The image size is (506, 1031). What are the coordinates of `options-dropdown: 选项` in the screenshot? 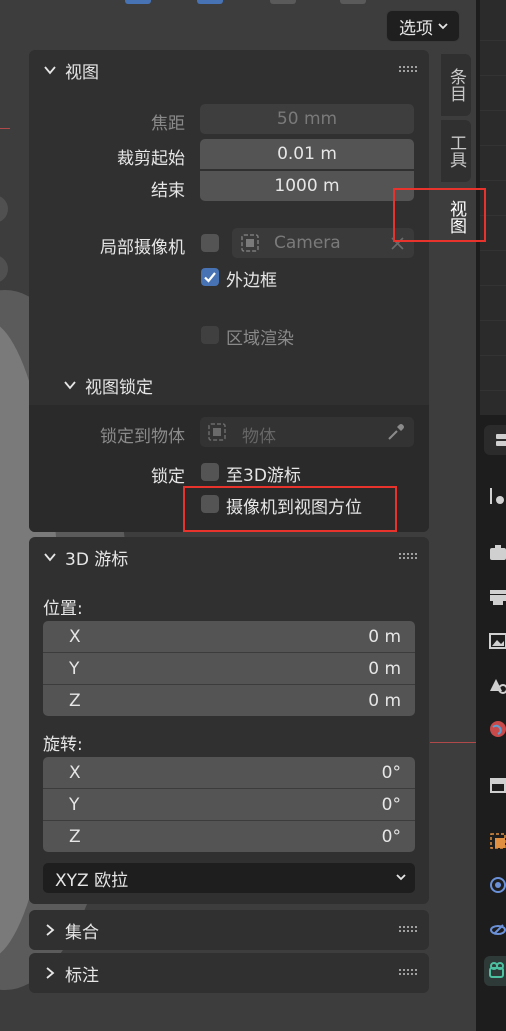 It's located at (423, 26).